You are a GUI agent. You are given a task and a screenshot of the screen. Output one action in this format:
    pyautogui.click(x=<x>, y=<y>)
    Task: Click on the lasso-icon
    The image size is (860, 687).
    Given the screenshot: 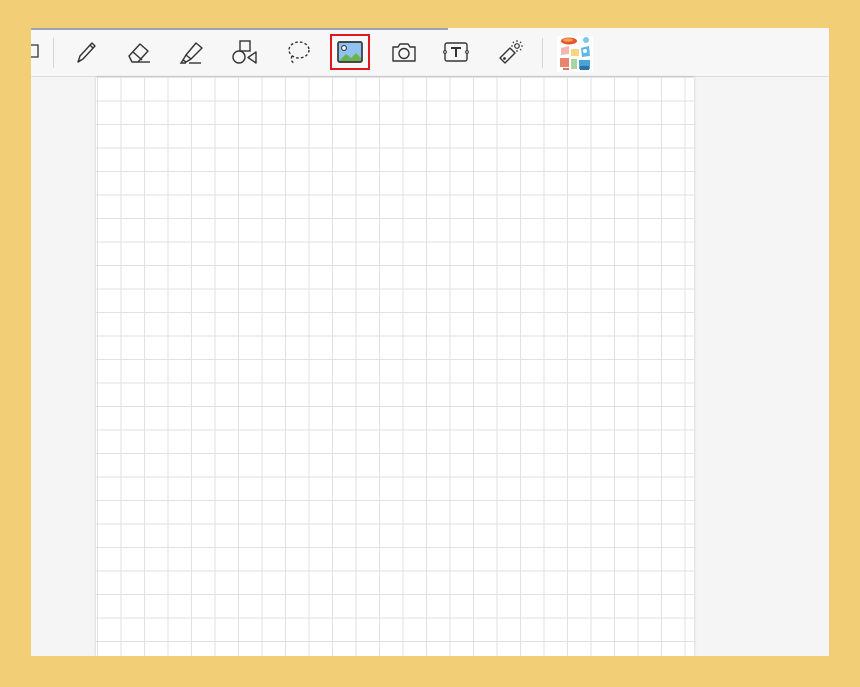 What is the action you would take?
    pyautogui.click(x=299, y=52)
    